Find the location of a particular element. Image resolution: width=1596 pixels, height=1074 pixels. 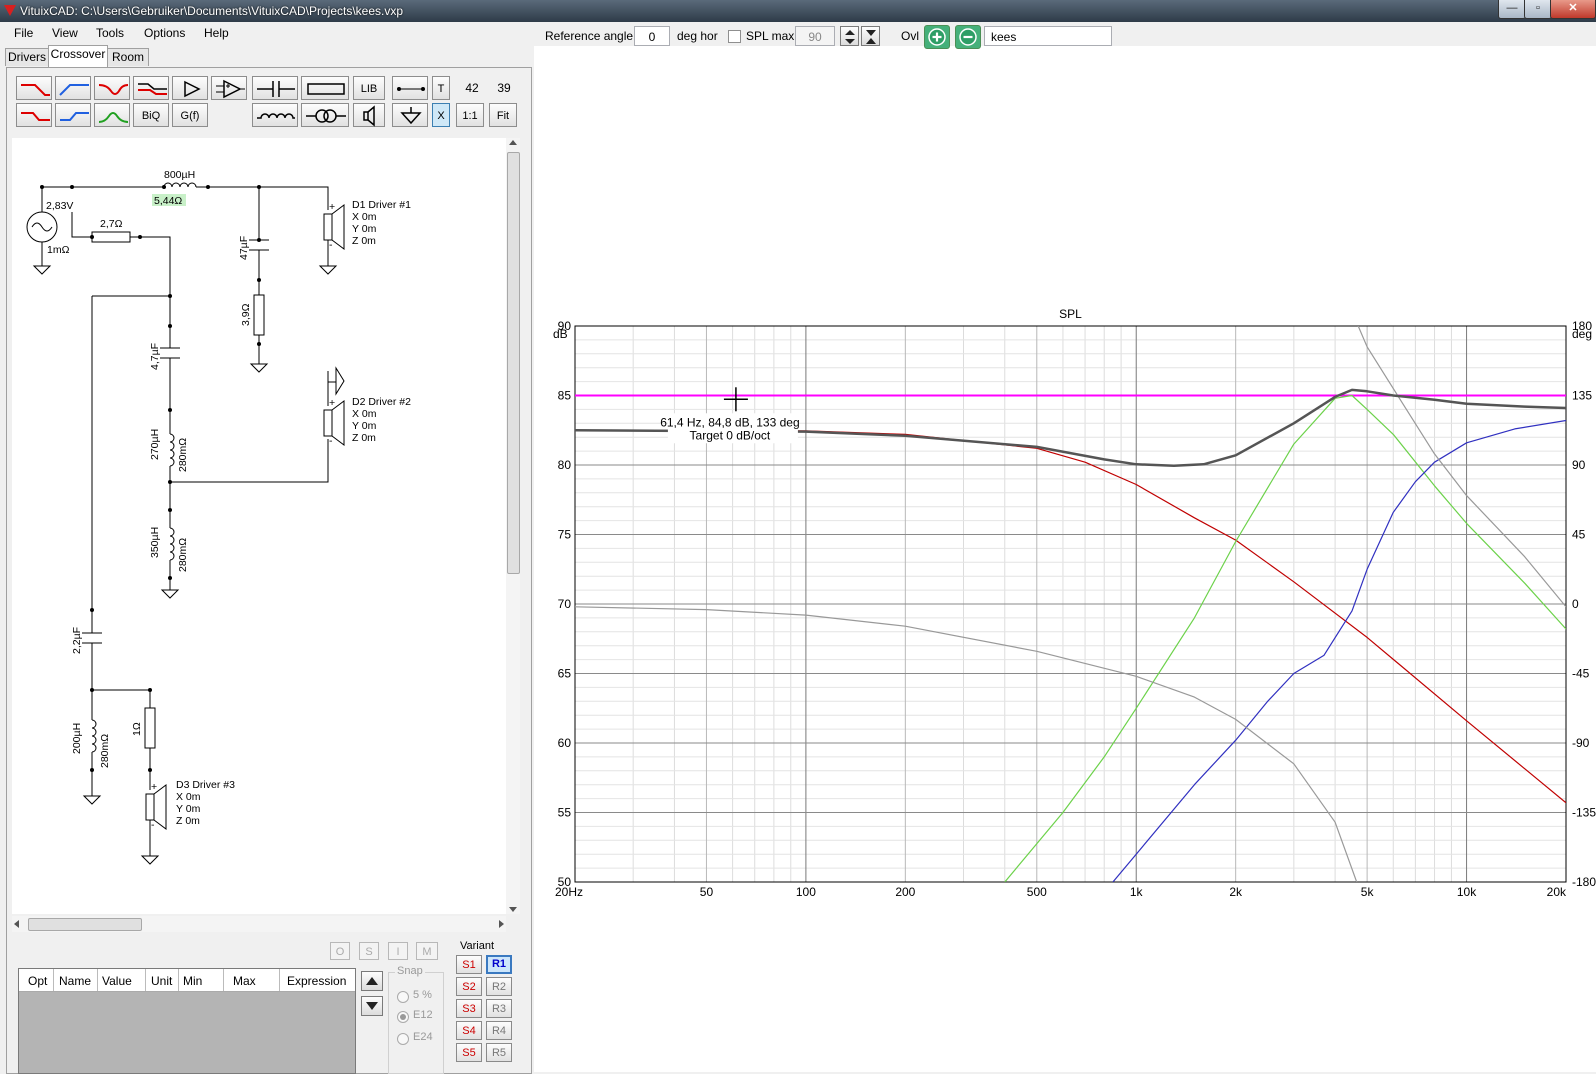

col-max: Max is located at coordinates (244, 981).